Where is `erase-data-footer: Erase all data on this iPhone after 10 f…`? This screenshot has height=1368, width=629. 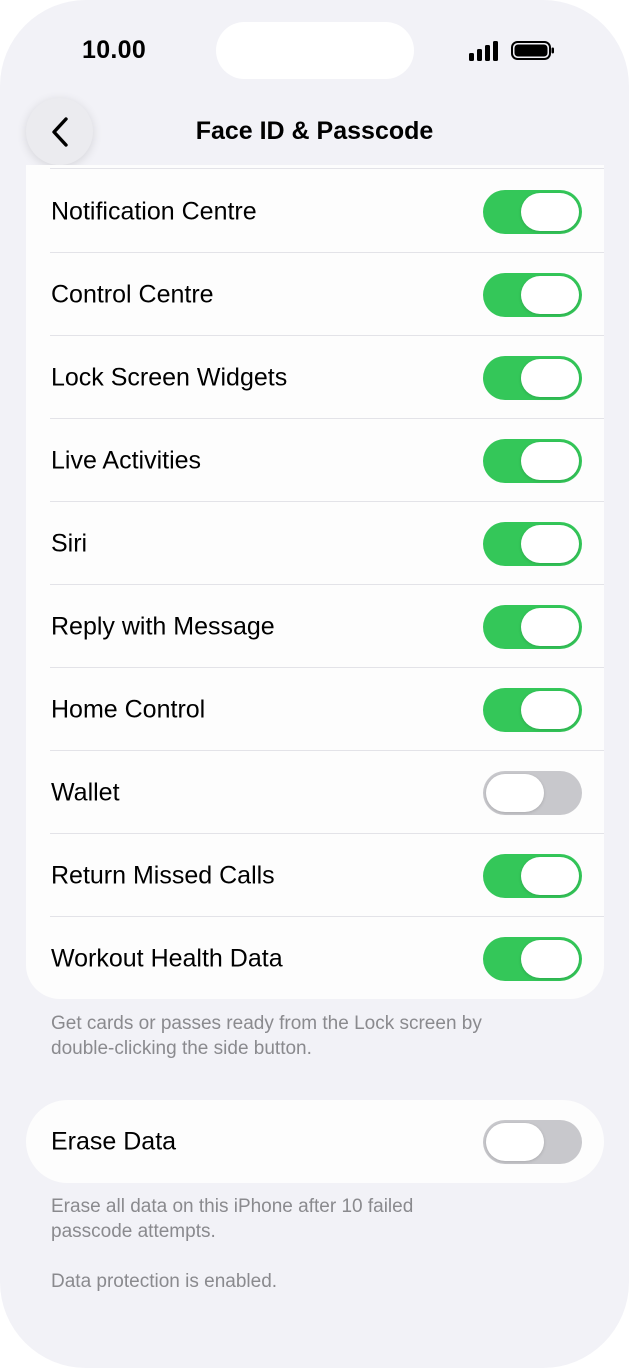
erase-data-footer: Erase all data on this iPhone after 10 f… is located at coordinates (311, 1244).